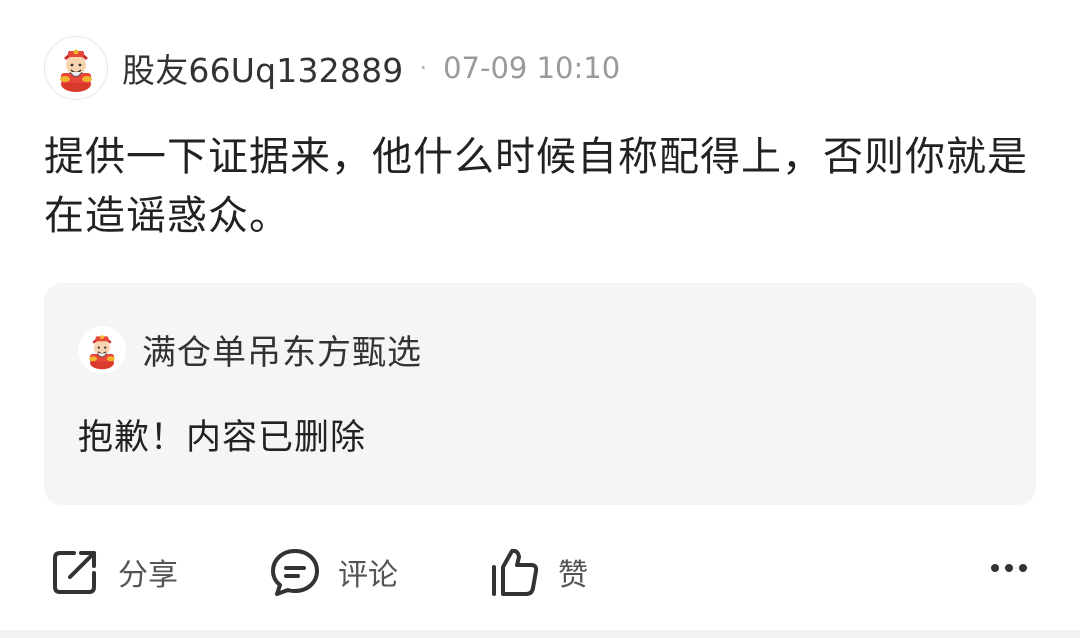  What do you see at coordinates (113, 572) in the screenshot?
I see `share-button: 分享` at bounding box center [113, 572].